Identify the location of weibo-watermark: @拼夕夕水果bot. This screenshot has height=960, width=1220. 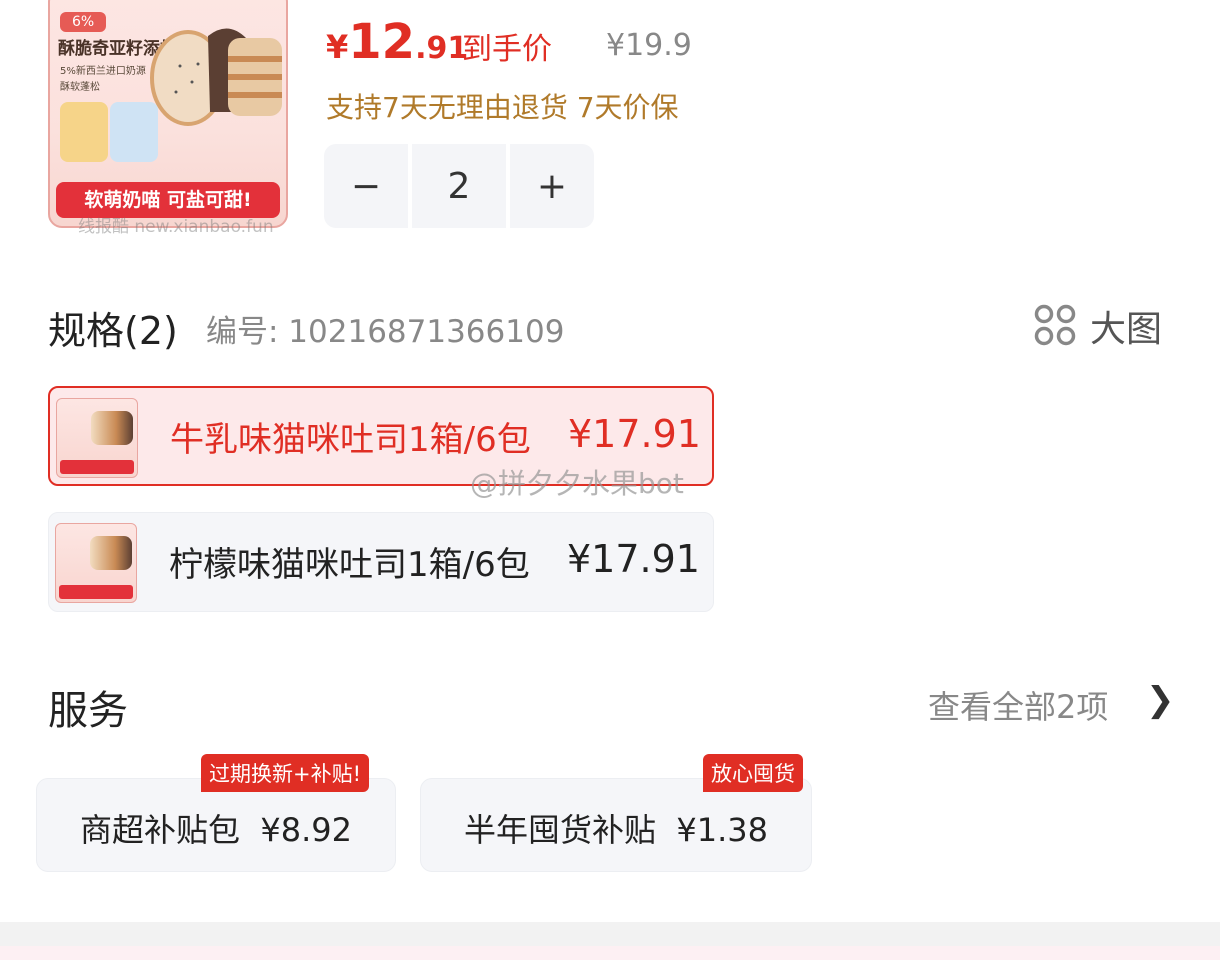
(577, 483).